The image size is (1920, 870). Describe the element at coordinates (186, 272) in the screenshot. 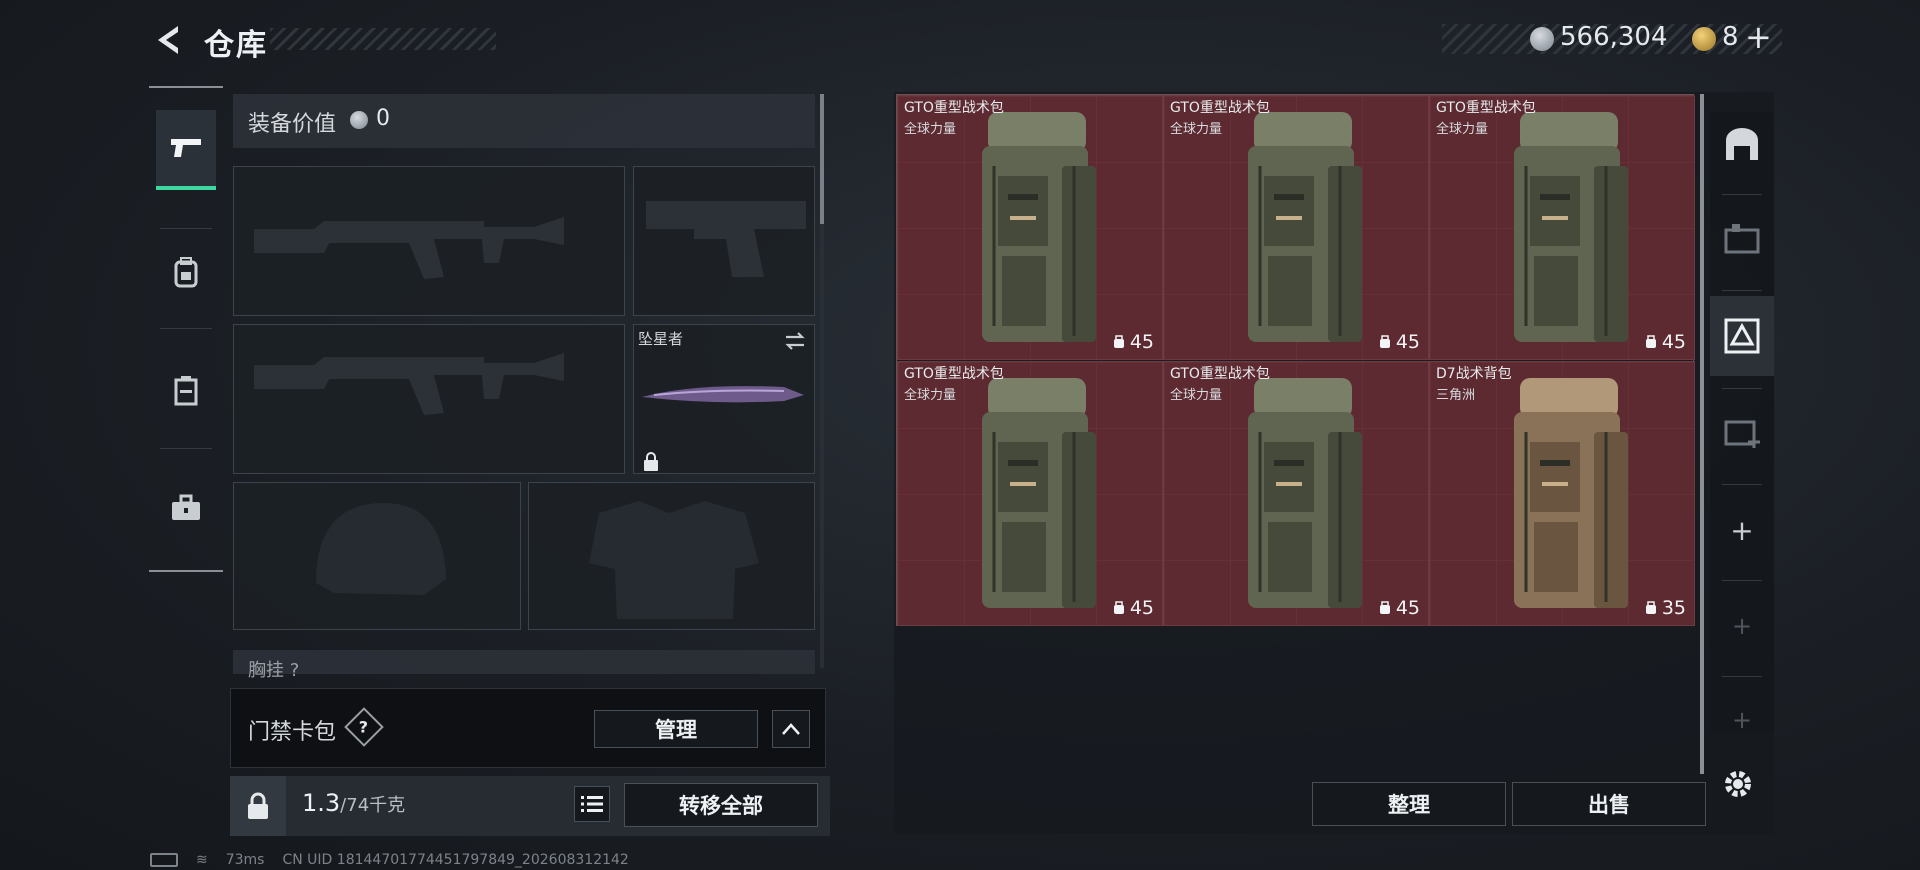

I see `nav-backpack` at that location.